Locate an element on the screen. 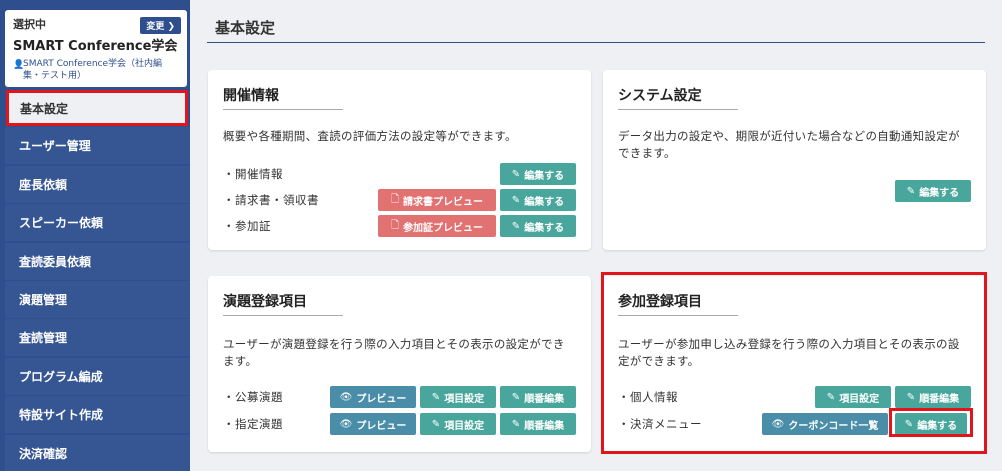 Image resolution: width=1002 pixels, height=471 pixels. invoice-preview-button: 🗋 請求書プレビュー is located at coordinates (437, 200).